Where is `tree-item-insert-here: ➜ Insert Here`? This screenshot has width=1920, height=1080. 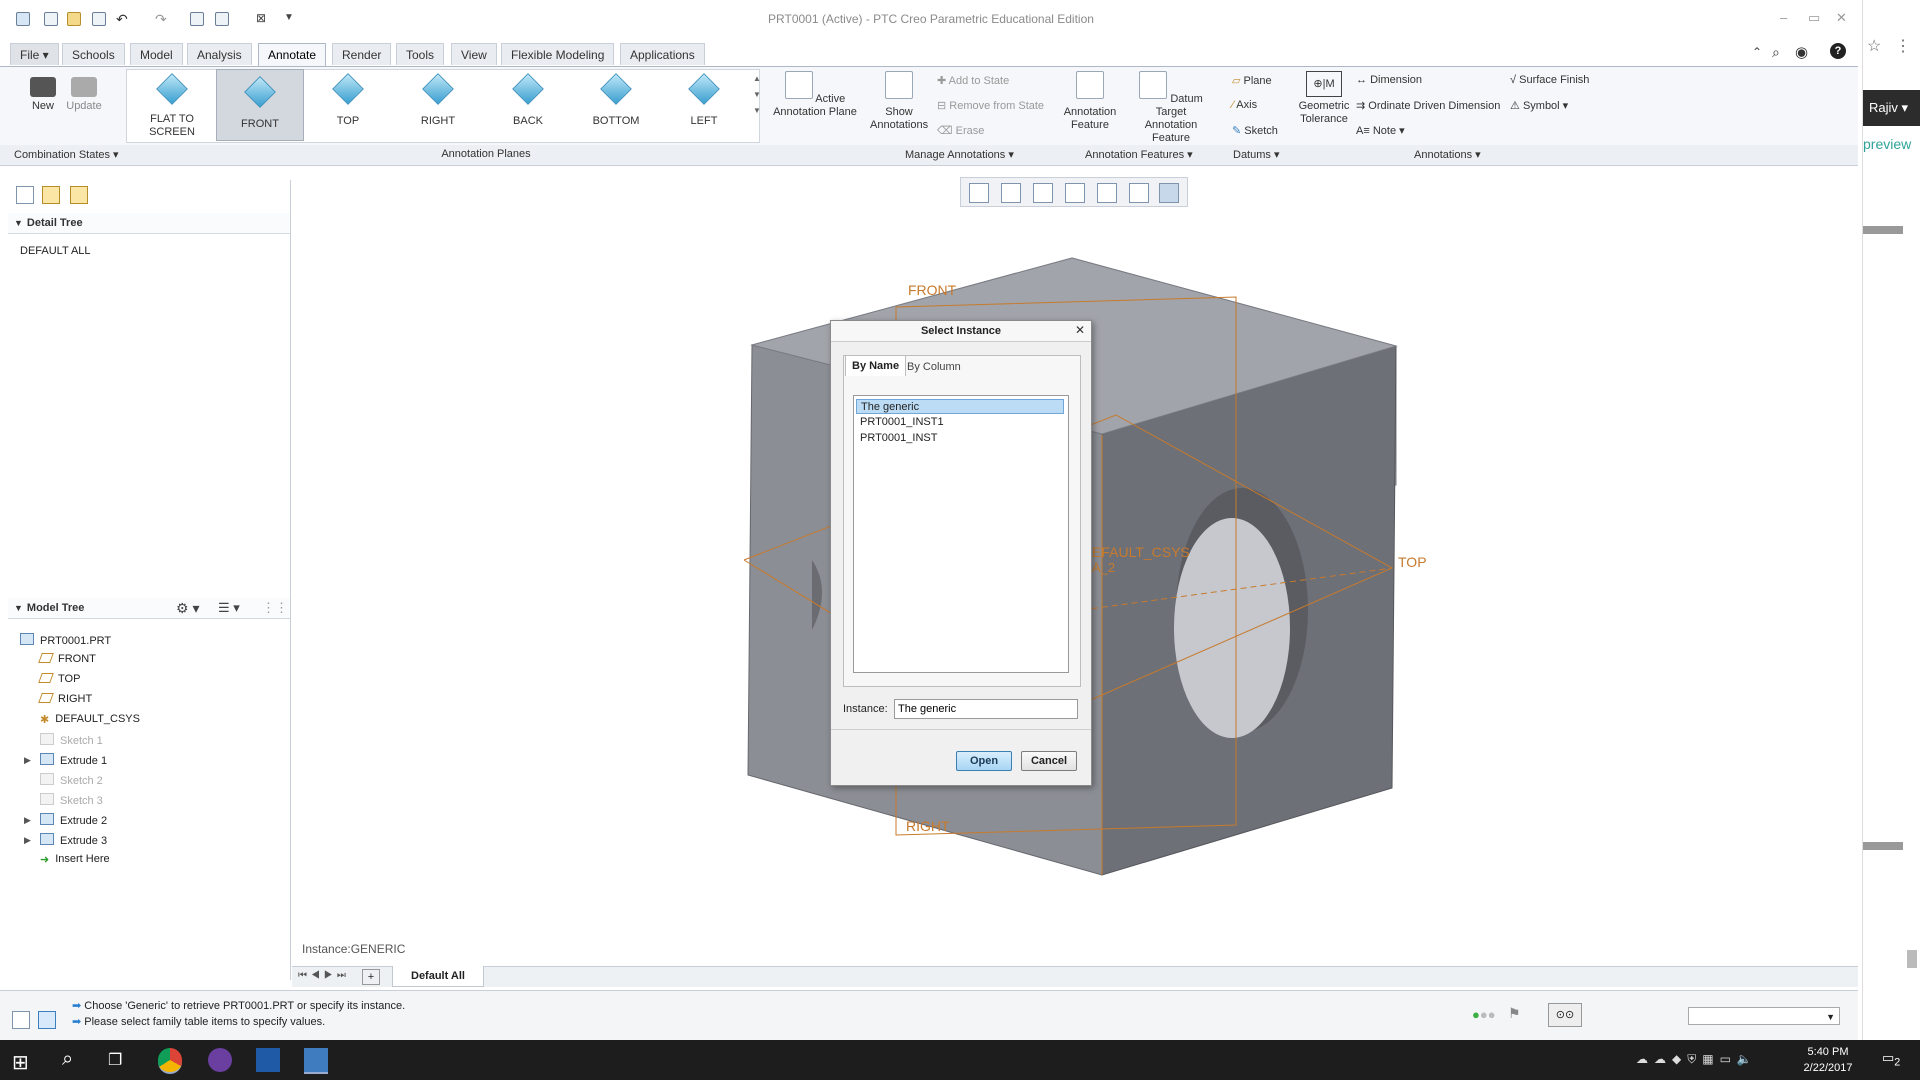
tree-item-insert-here: ➜ Insert Here is located at coordinates (75, 859).